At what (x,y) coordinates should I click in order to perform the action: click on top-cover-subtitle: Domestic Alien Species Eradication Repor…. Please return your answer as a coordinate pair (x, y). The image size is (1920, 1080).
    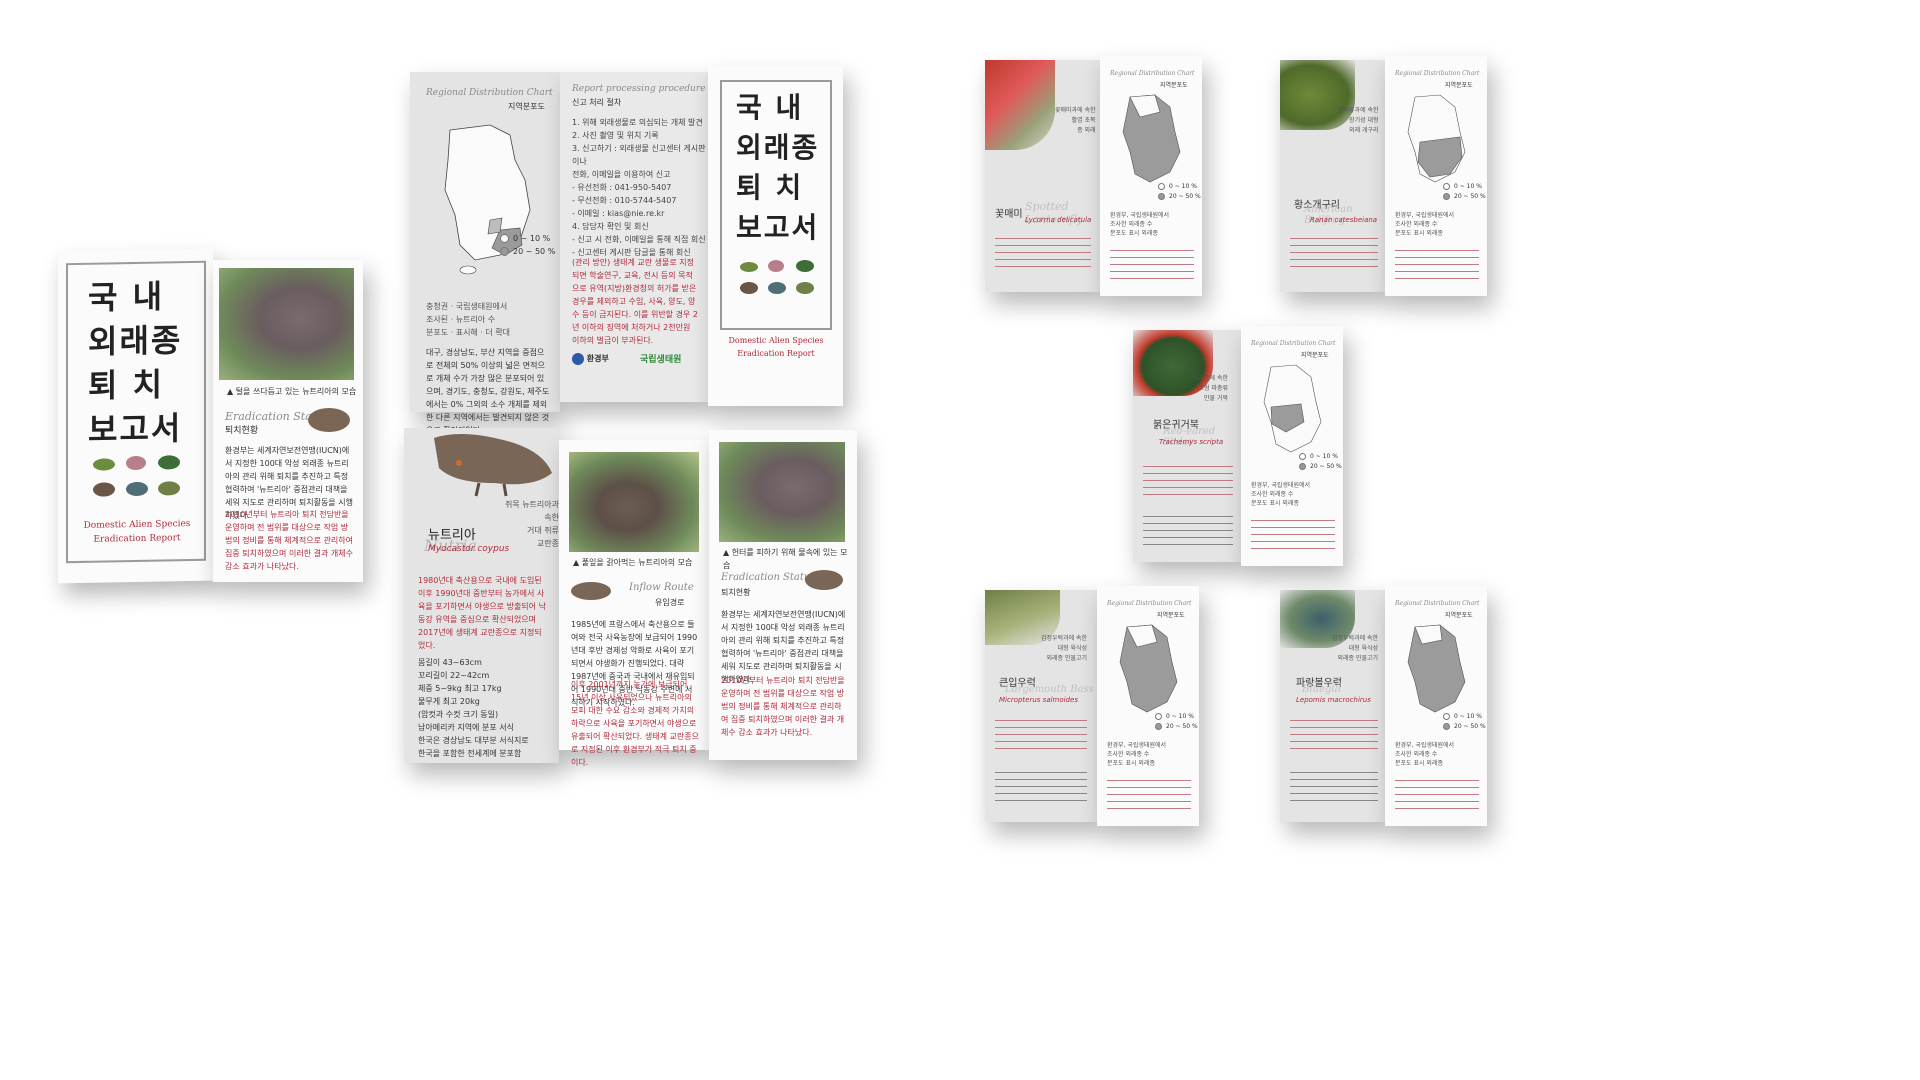
    Looking at the image, I should click on (776, 347).